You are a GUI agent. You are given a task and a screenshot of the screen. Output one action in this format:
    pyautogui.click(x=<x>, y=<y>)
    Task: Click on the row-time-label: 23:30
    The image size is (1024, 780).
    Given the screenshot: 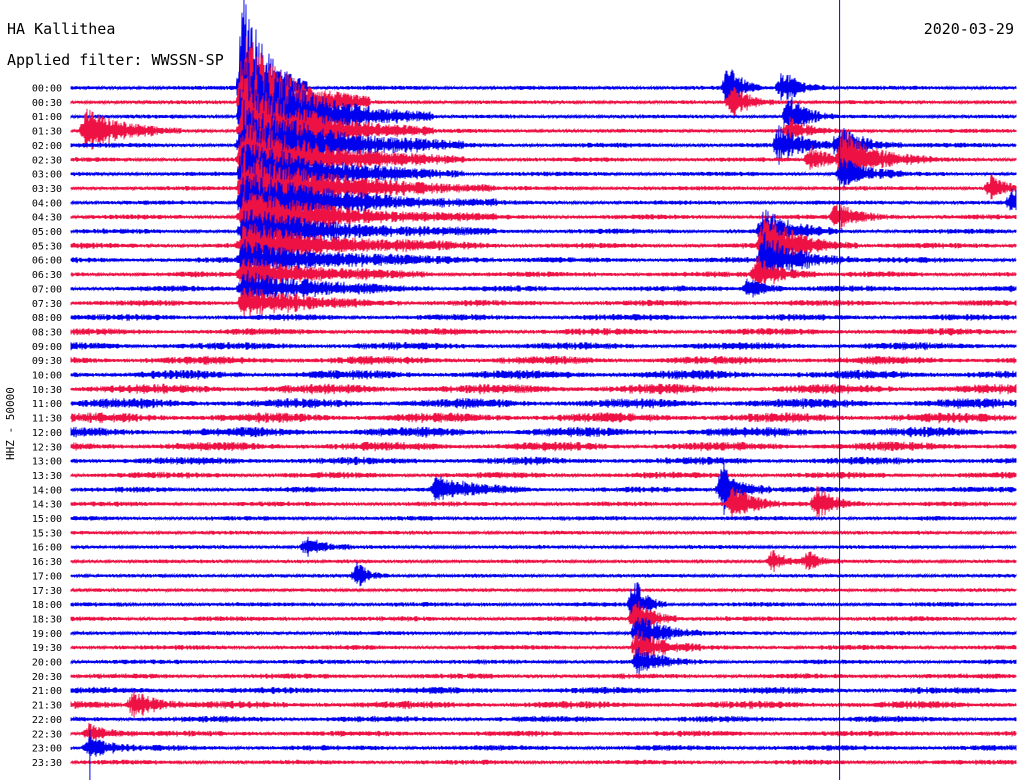 What is the action you would take?
    pyautogui.click(x=47, y=763)
    